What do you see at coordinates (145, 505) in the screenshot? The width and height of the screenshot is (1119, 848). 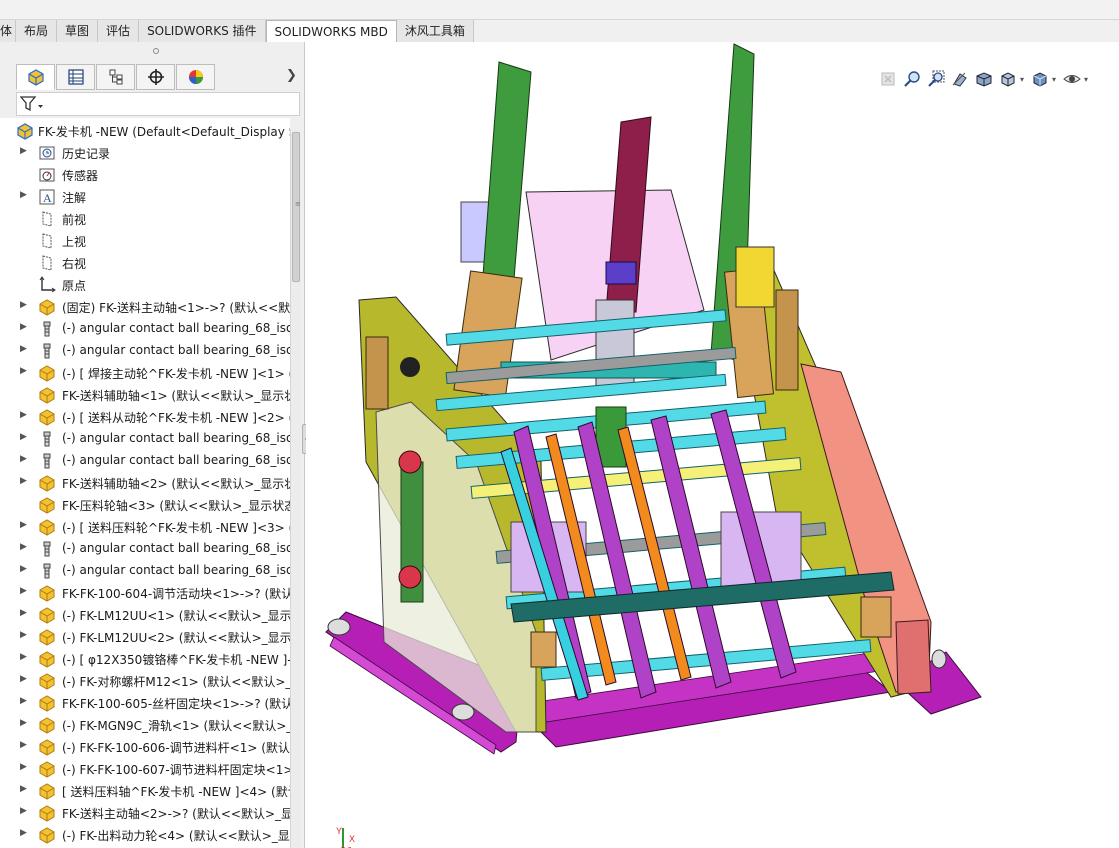 I see `tree-item: FK-压料轮轴<3> (默认<<默认>_显示状态` at bounding box center [145, 505].